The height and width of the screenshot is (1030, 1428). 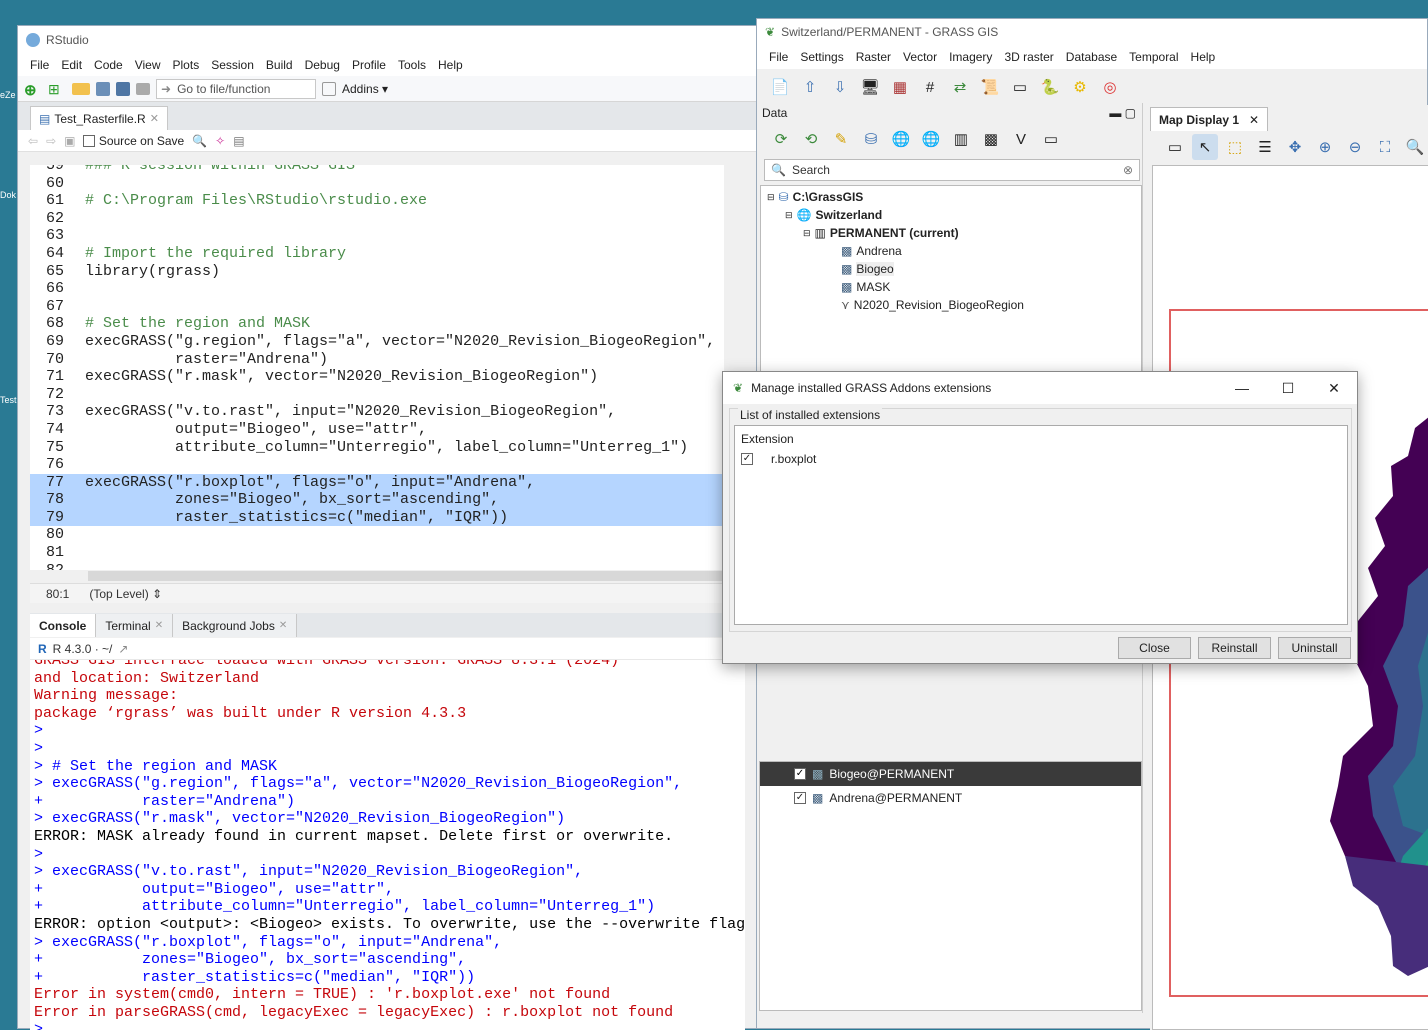 What do you see at coordinates (960, 87) in the screenshot?
I see `modeler-icon: ⇄` at bounding box center [960, 87].